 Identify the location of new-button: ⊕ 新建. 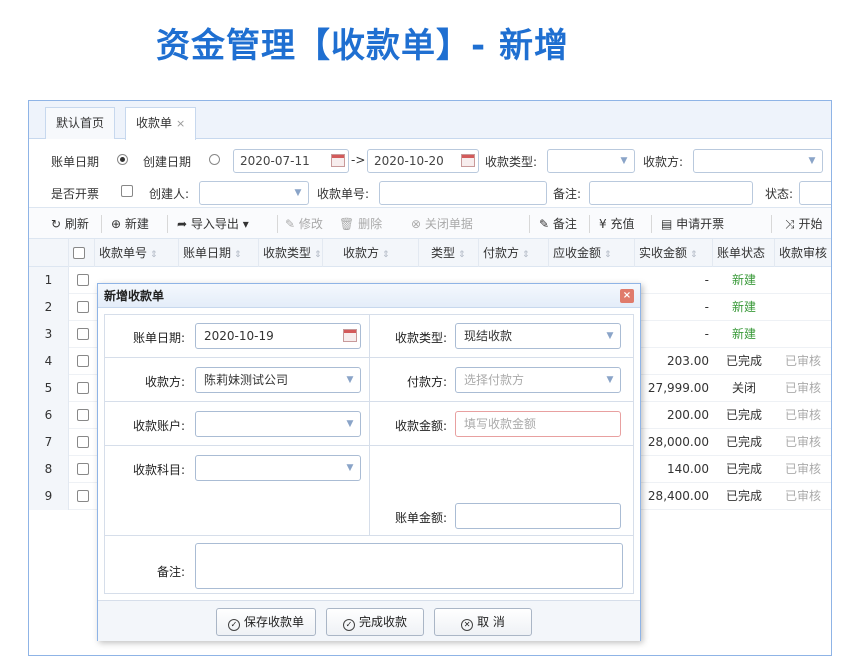
(130, 224).